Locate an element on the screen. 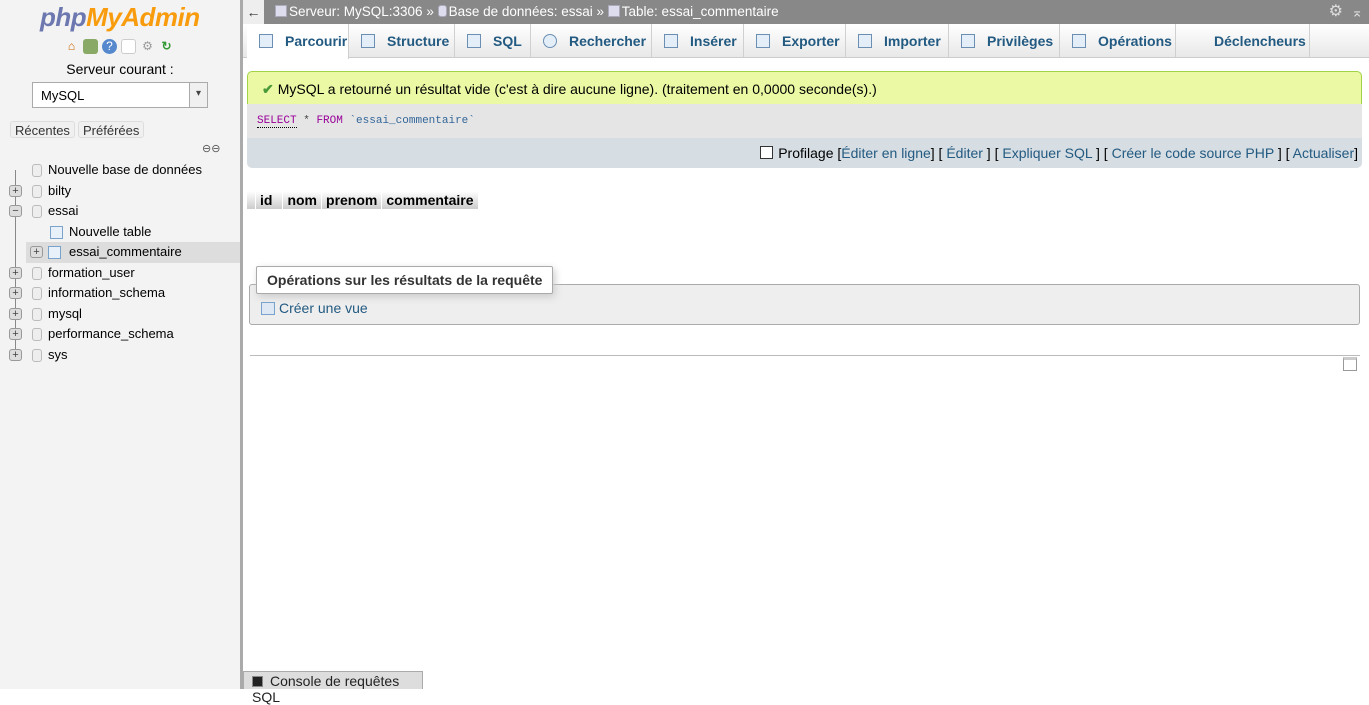 This screenshot has width=1369, height=705. create-php-code-link: Créer le code source PHP is located at coordinates (1193, 153).